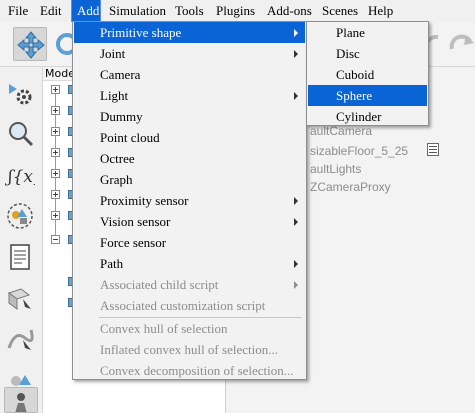 The image size is (475, 413). I want to click on menu-tools: Tools, so click(189, 11).